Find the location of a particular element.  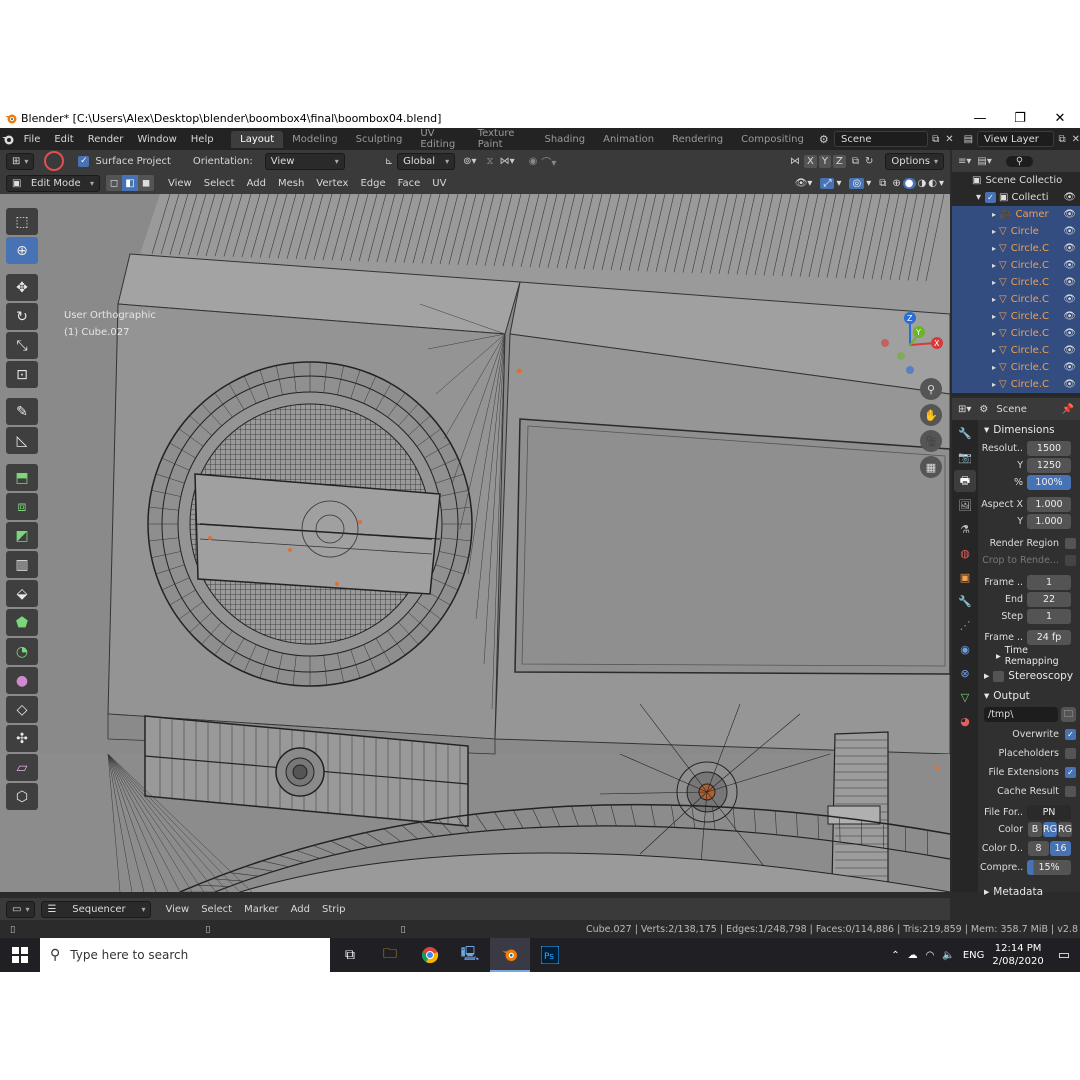

snap-target-icon: ⋈▾ is located at coordinates (507, 161).